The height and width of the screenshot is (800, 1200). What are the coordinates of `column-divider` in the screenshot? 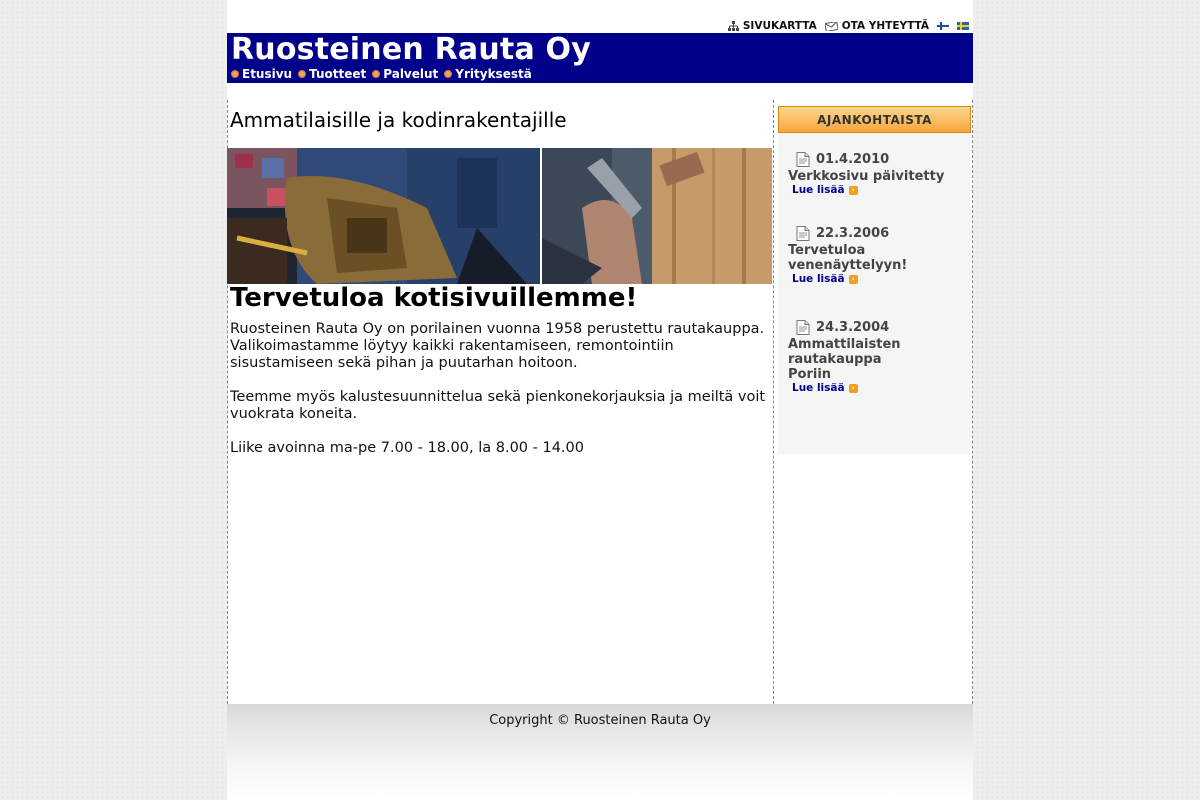 It's located at (773, 402).